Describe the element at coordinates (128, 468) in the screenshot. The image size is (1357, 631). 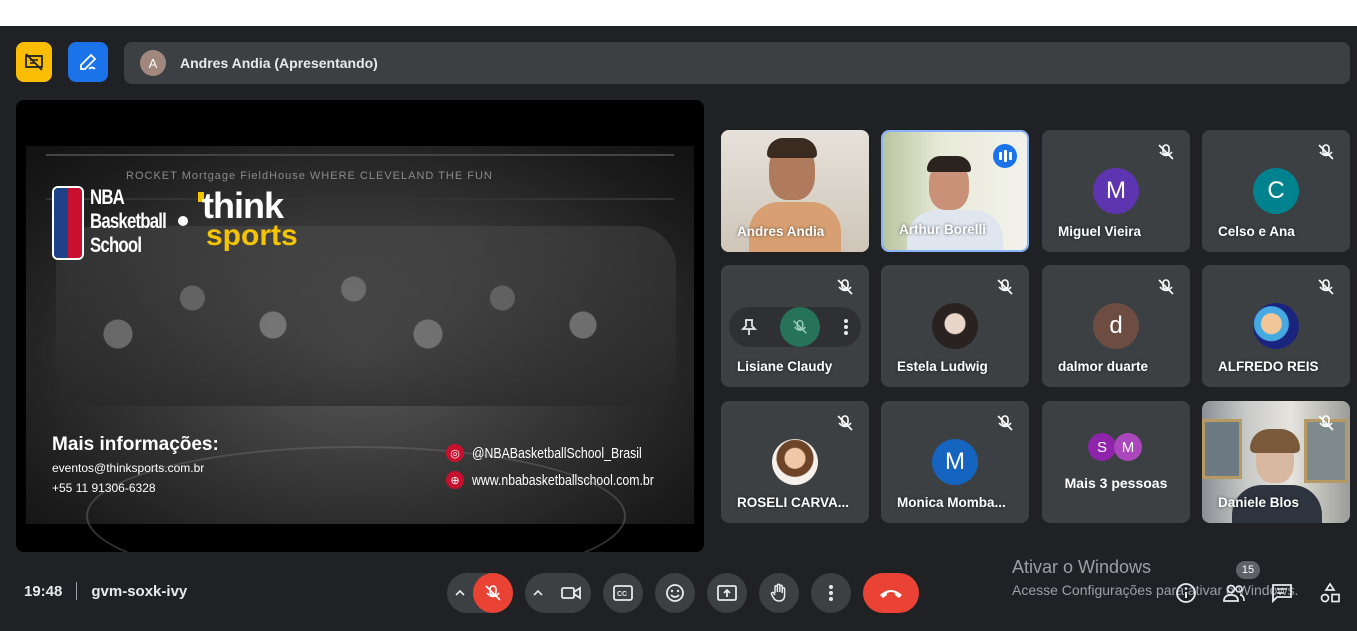
I see `info-email: eventos@thinksports.com.br` at that location.